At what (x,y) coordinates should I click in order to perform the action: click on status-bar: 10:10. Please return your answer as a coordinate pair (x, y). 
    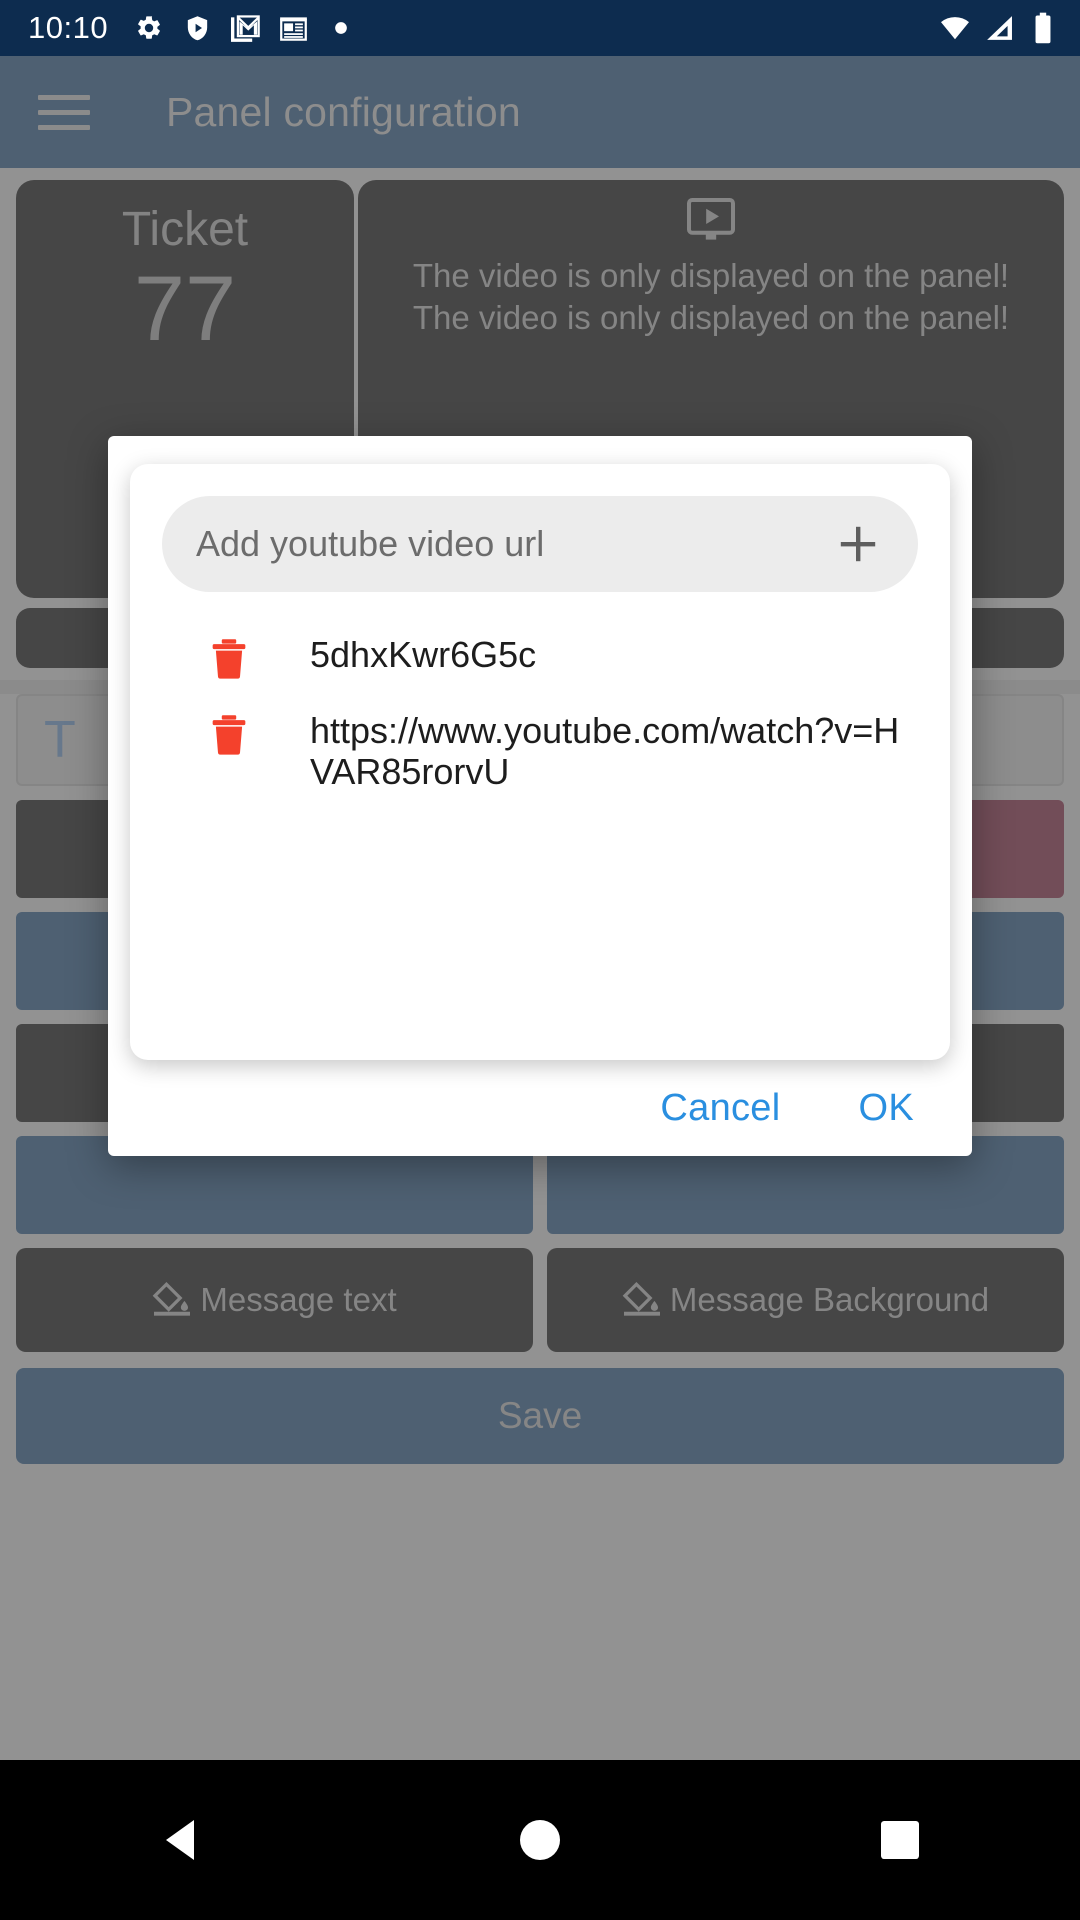
    Looking at the image, I should click on (540, 28).